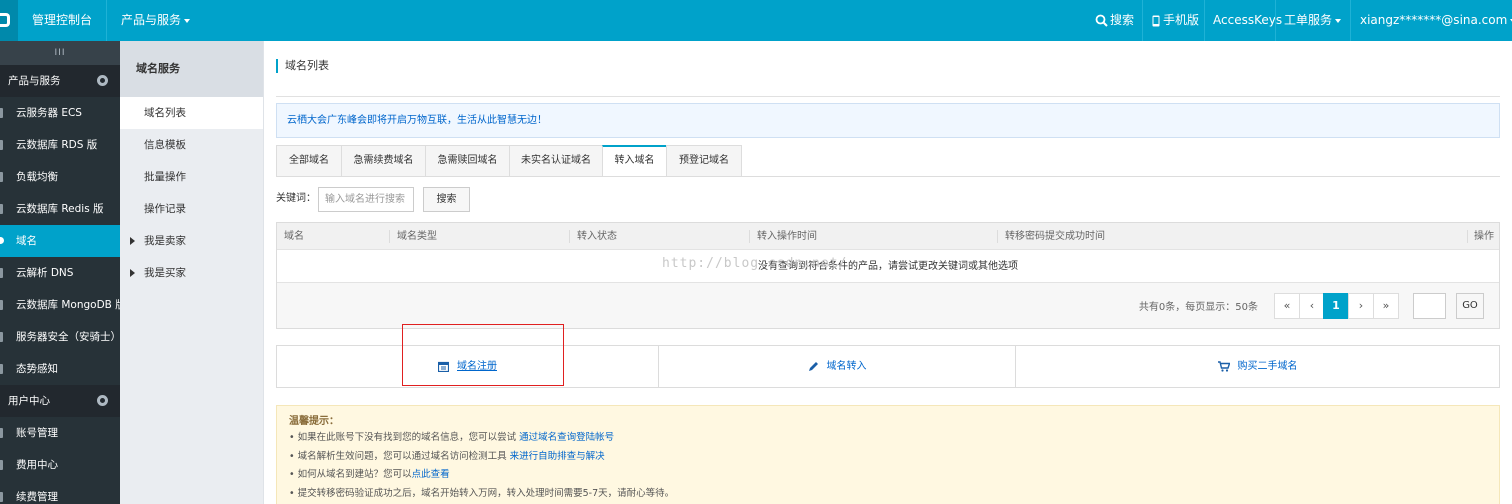 The width and height of the screenshot is (1512, 504). What do you see at coordinates (302, 66) in the screenshot?
I see `page-title: 域名列表` at bounding box center [302, 66].